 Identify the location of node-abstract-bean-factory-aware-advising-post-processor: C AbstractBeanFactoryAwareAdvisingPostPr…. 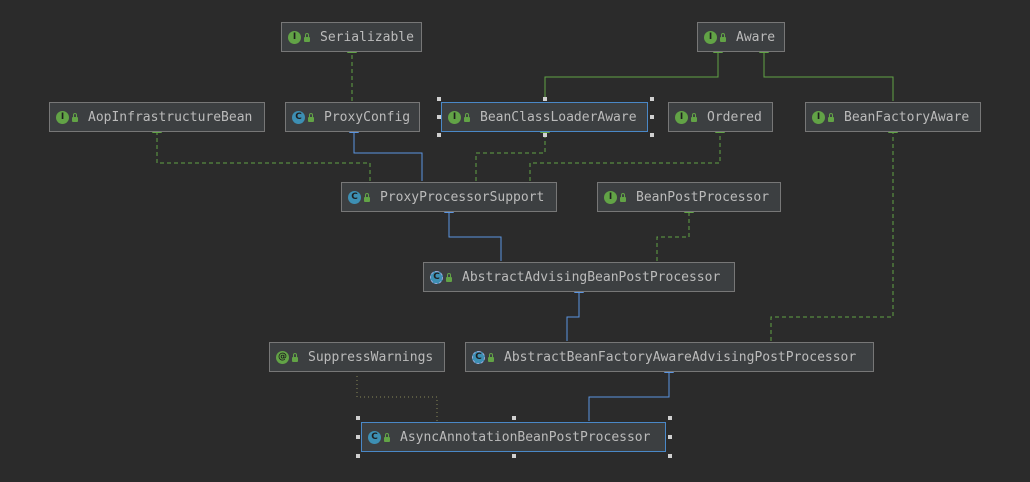
(669, 357).